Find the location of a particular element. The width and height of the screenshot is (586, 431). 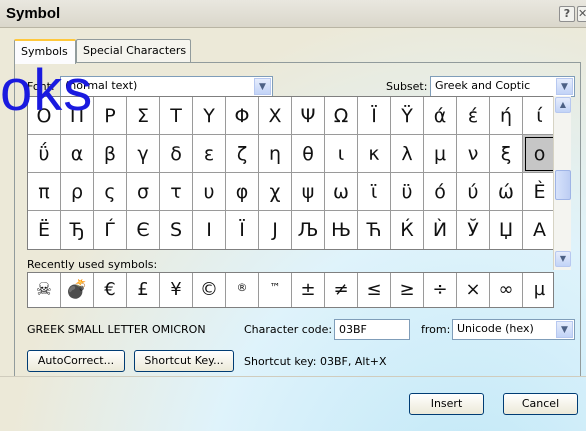

symbol-cell: Ο is located at coordinates (44, 116).